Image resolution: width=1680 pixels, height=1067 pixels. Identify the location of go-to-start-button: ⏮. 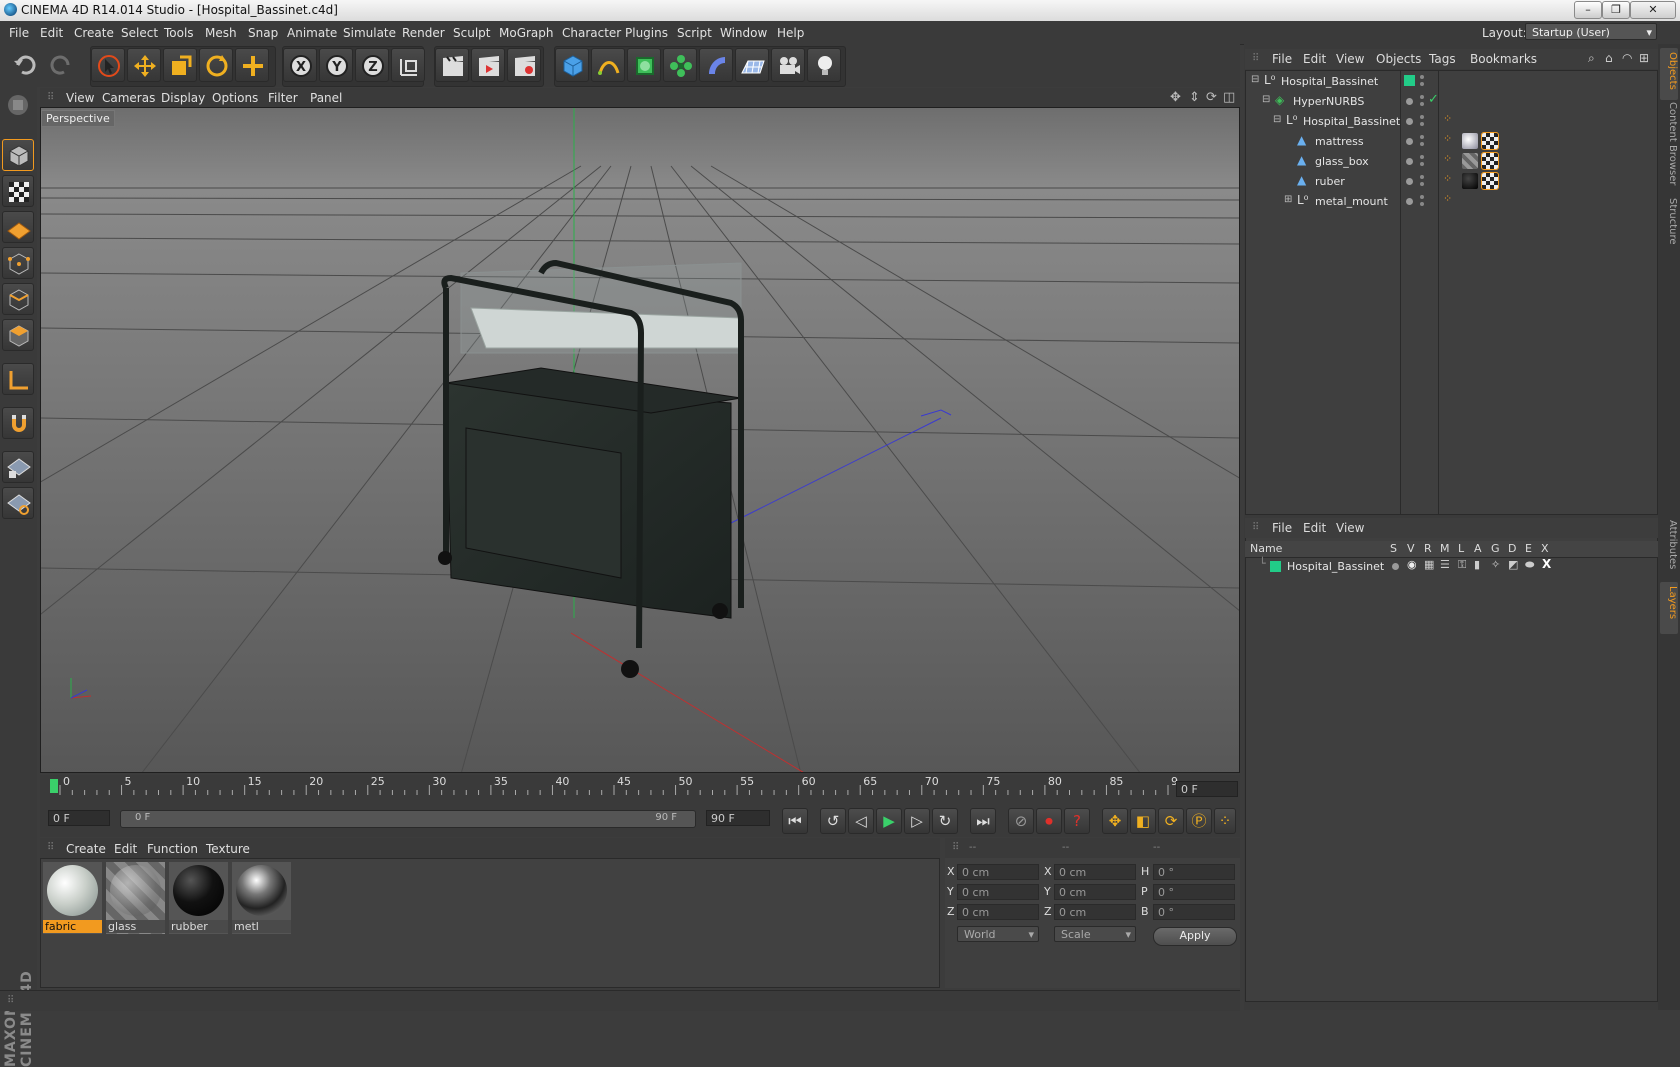
(795, 821).